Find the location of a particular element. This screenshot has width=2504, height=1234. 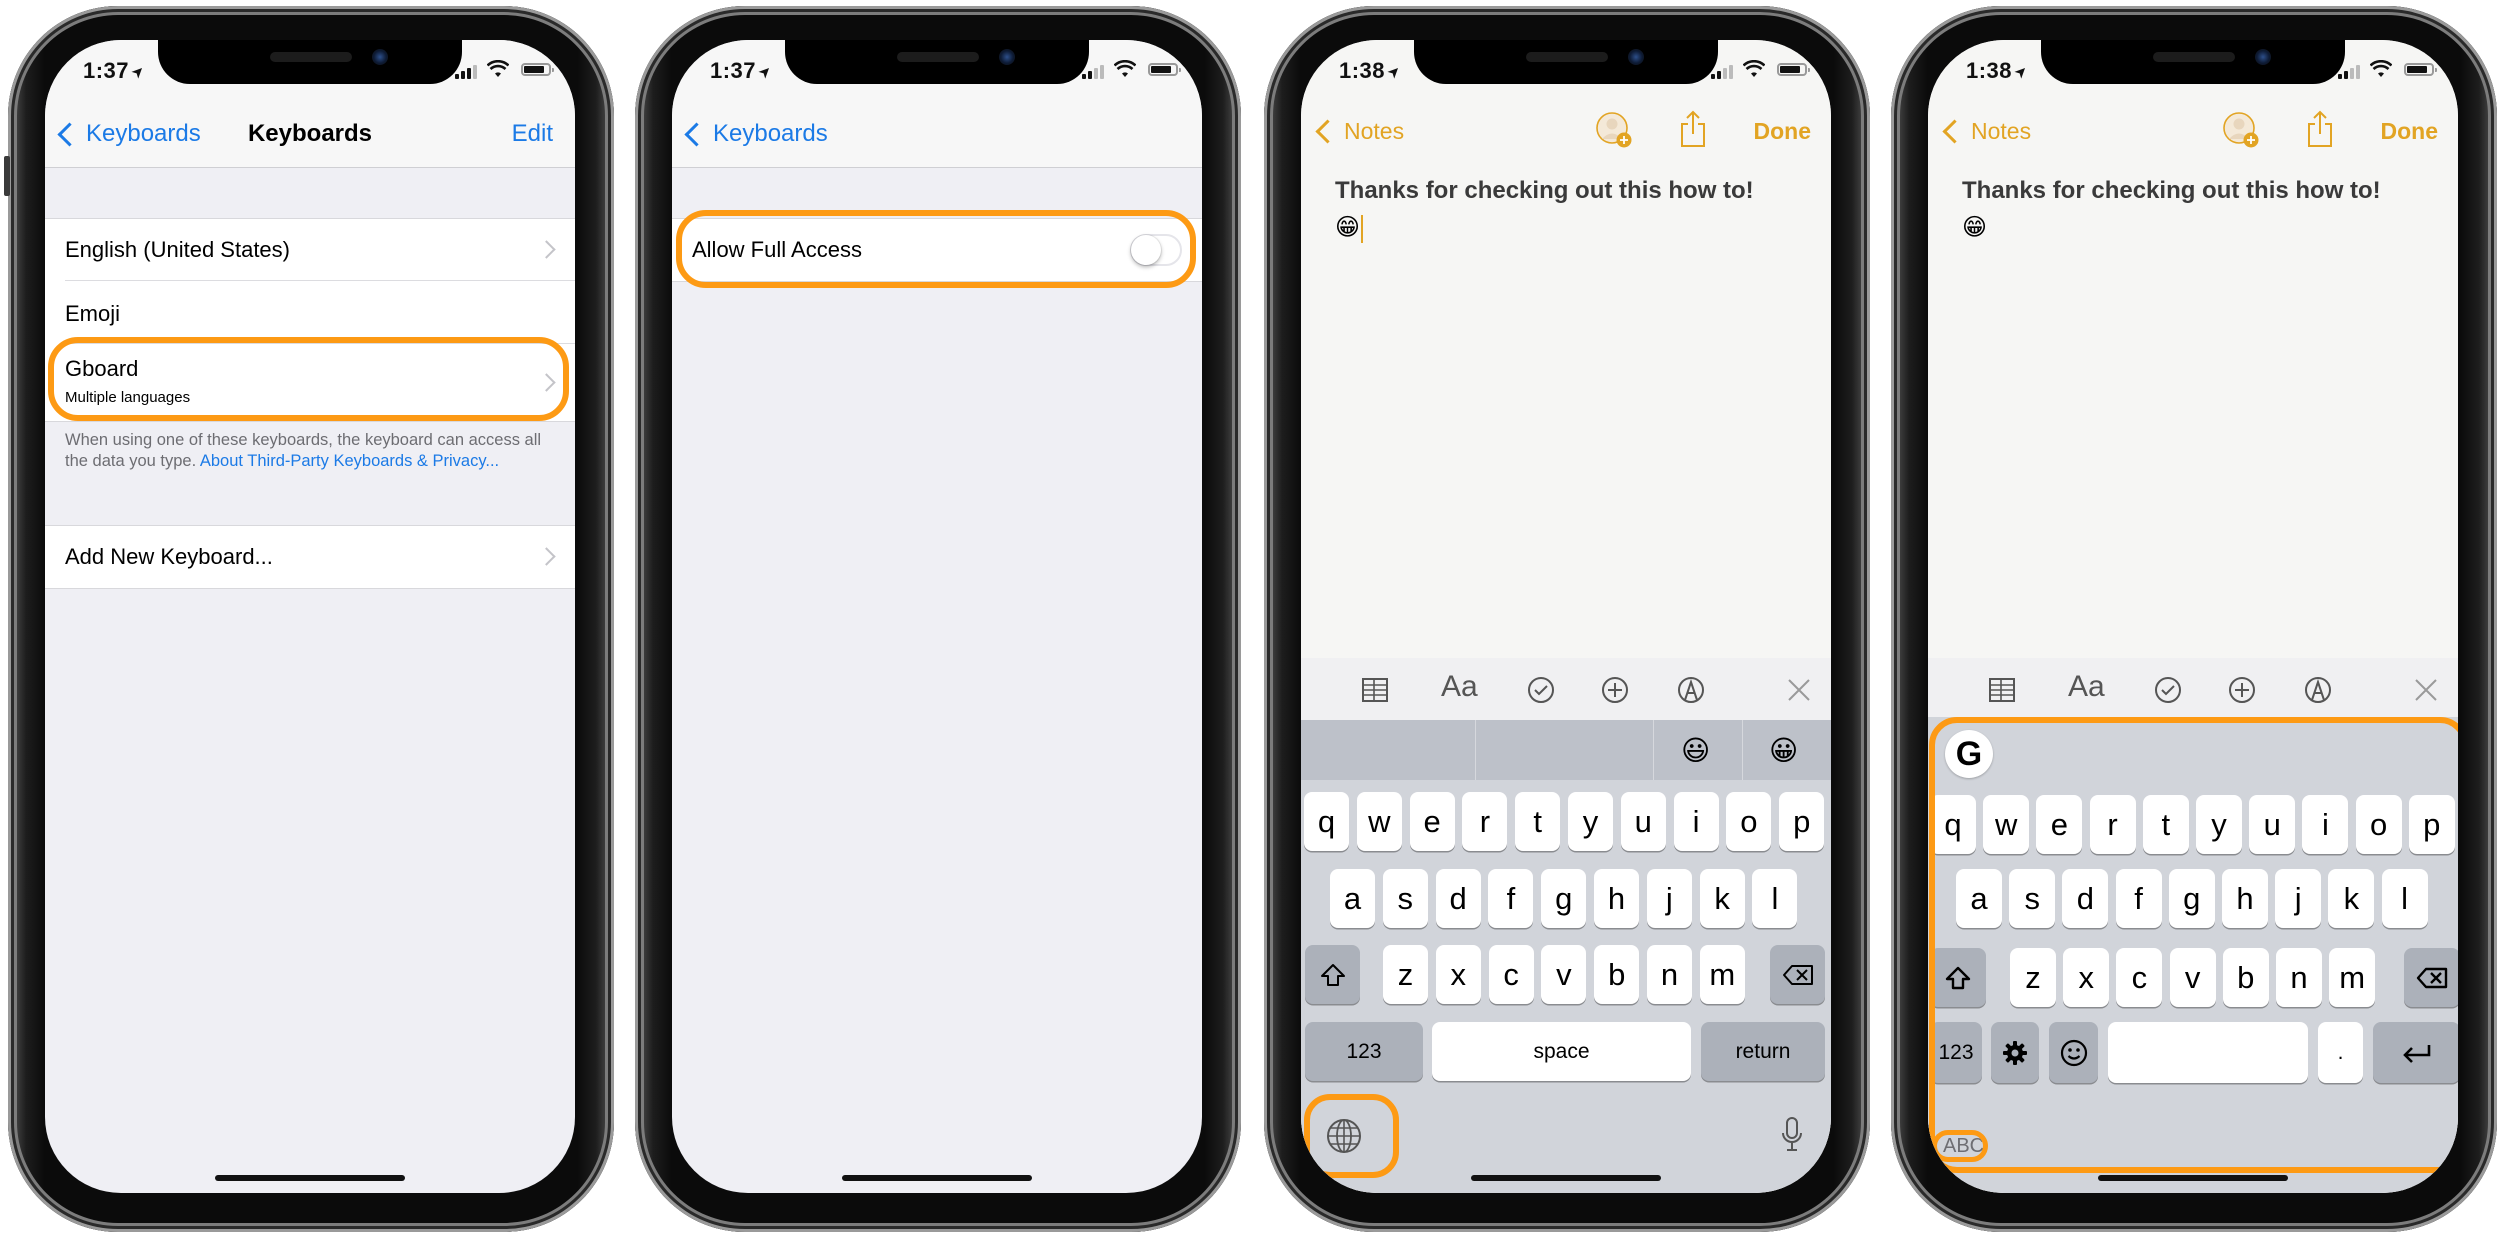

globe-icon is located at coordinates (1344, 1136).